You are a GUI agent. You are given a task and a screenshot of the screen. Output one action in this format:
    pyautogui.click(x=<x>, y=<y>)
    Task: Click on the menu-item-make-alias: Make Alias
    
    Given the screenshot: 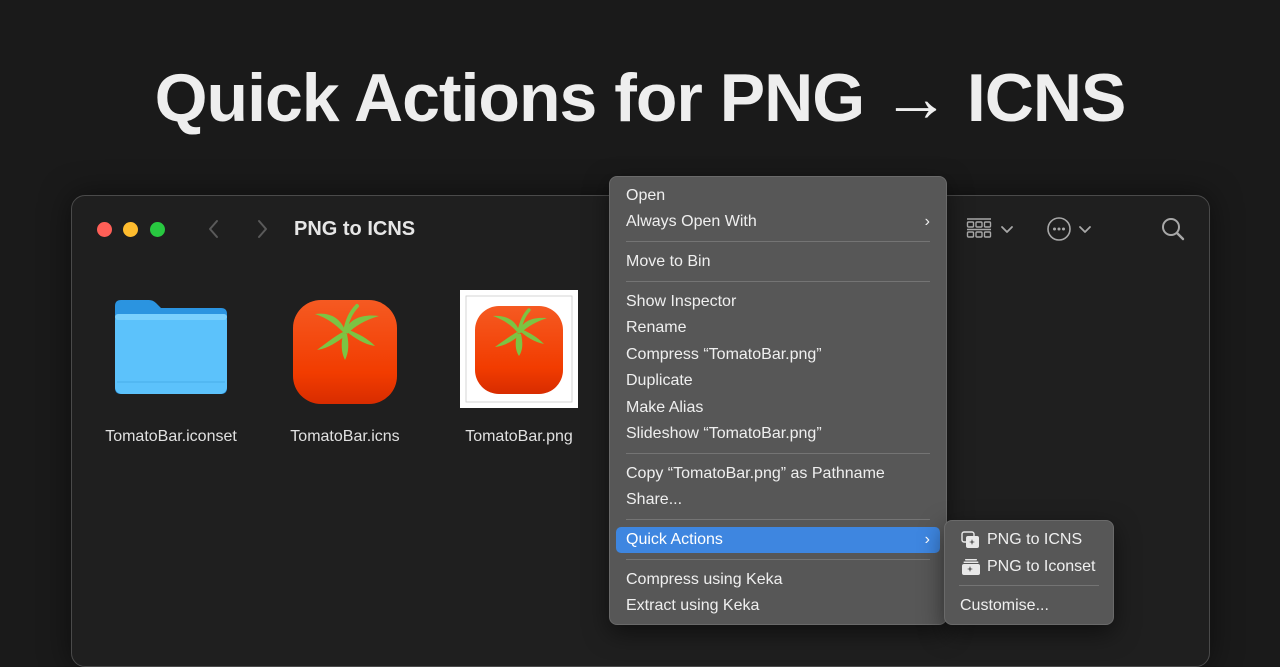 What is the action you would take?
    pyautogui.click(x=778, y=408)
    